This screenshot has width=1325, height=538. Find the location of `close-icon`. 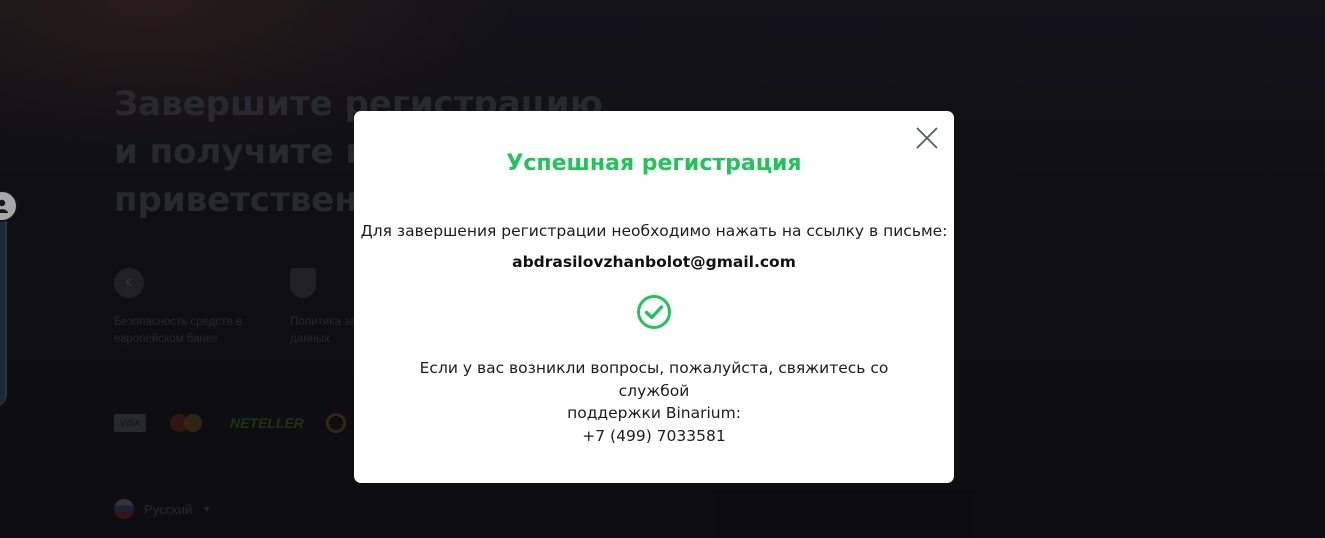

close-icon is located at coordinates (927, 138).